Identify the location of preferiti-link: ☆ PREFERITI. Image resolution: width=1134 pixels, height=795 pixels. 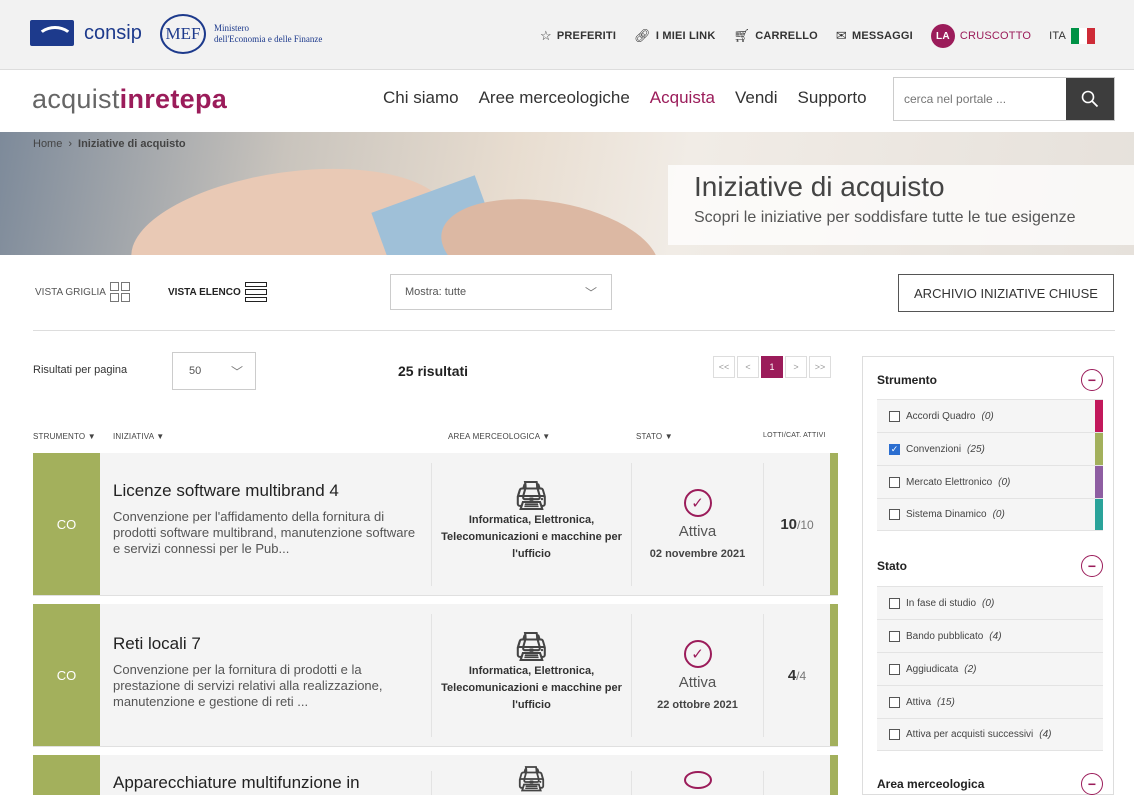
(578, 36).